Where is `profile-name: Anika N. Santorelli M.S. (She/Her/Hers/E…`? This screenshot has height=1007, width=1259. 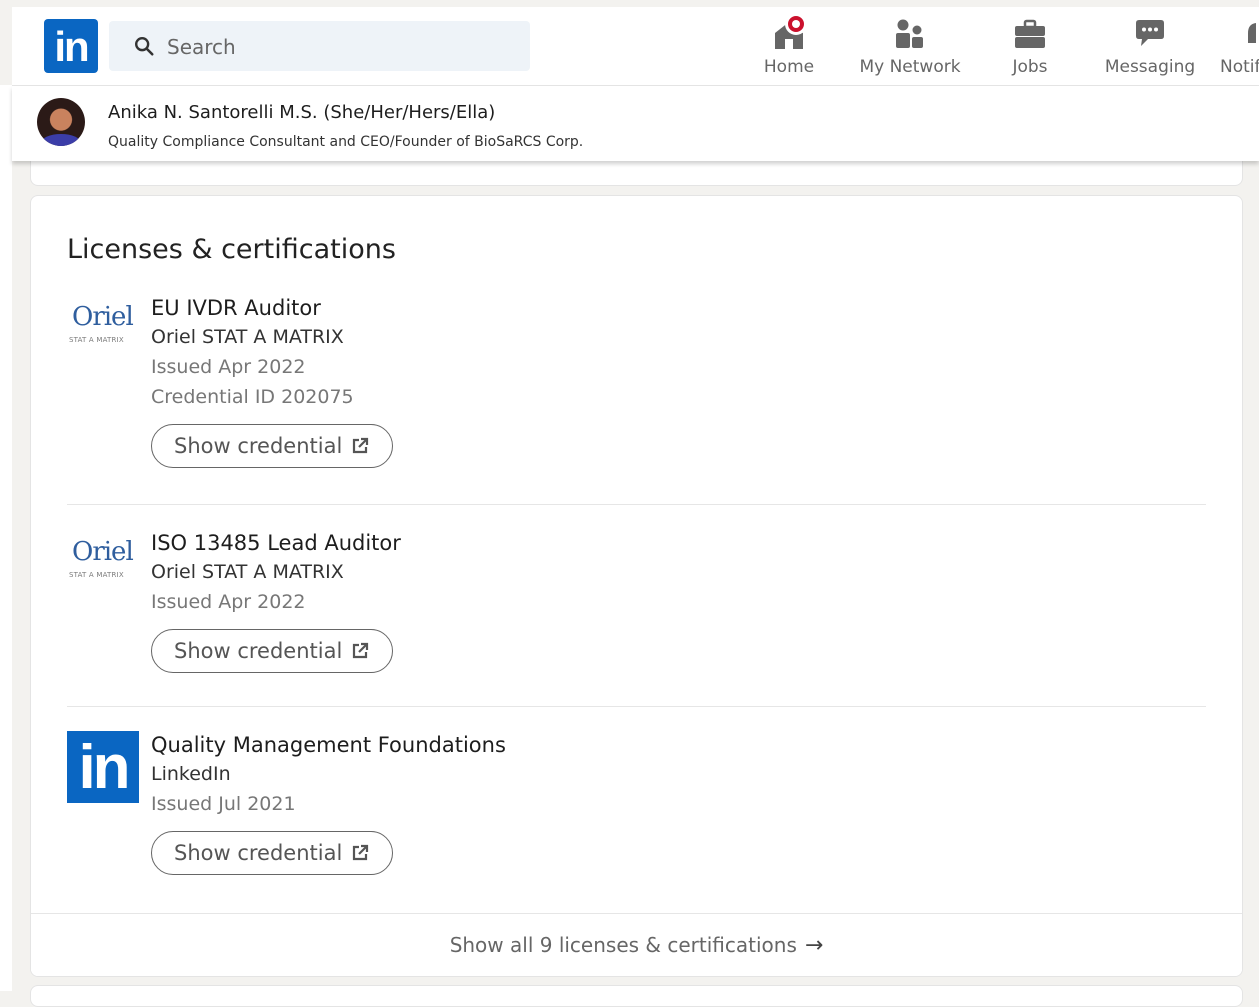
profile-name: Anika N. Santorelli M.S. (She/Her/Hers/E… is located at coordinates (302, 112).